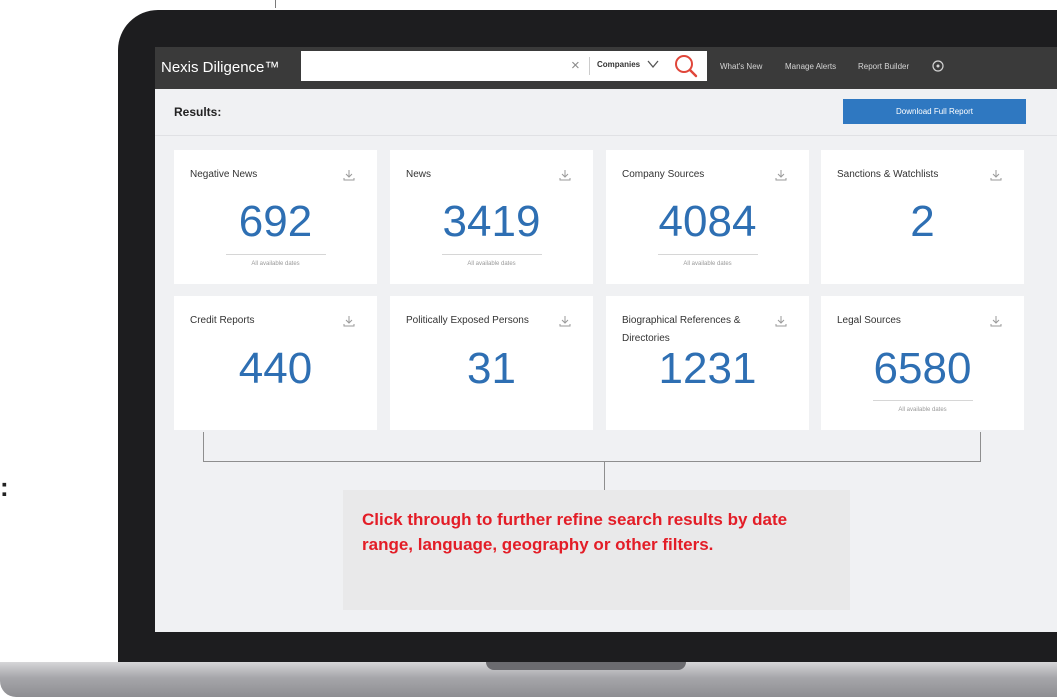 This screenshot has width=1057, height=697. Describe the element at coordinates (686, 68) in the screenshot. I see `search-icon` at that location.